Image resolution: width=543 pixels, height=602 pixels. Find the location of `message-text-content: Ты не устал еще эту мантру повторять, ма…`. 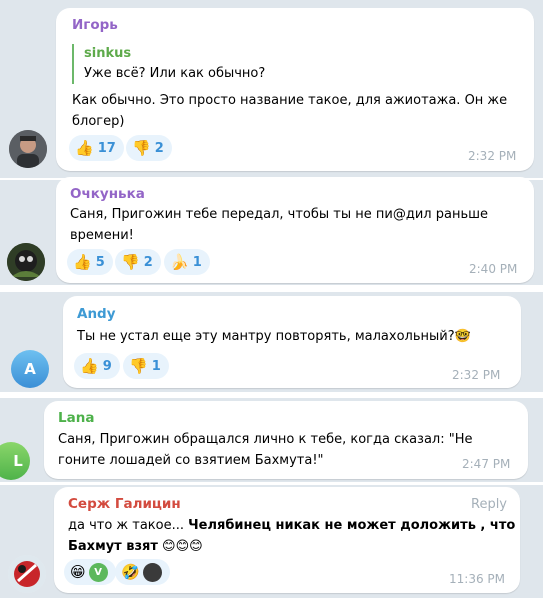

message-text-content: Ты не устал еще эту мантру повторять, ма… is located at coordinates (266, 336).